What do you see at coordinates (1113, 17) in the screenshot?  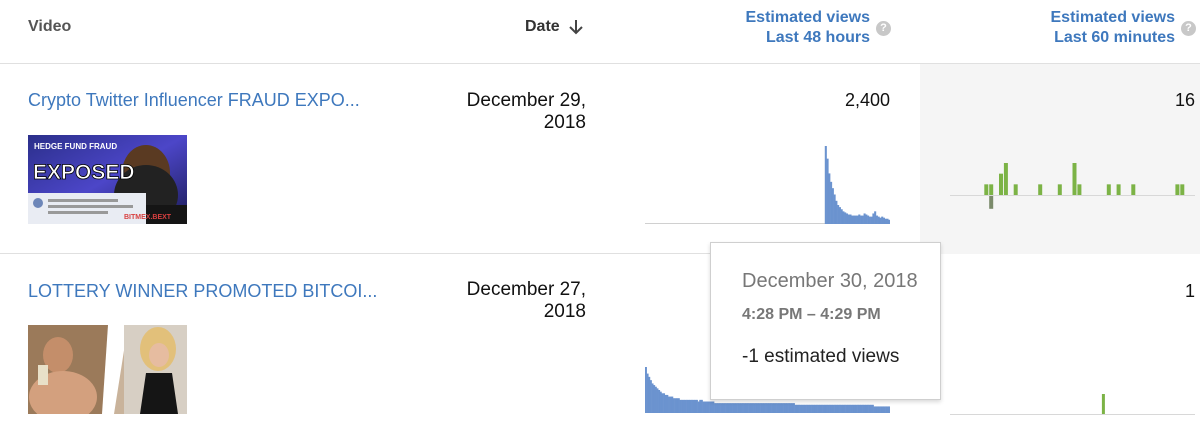 I see `views60-header-line1: Estimated views` at bounding box center [1113, 17].